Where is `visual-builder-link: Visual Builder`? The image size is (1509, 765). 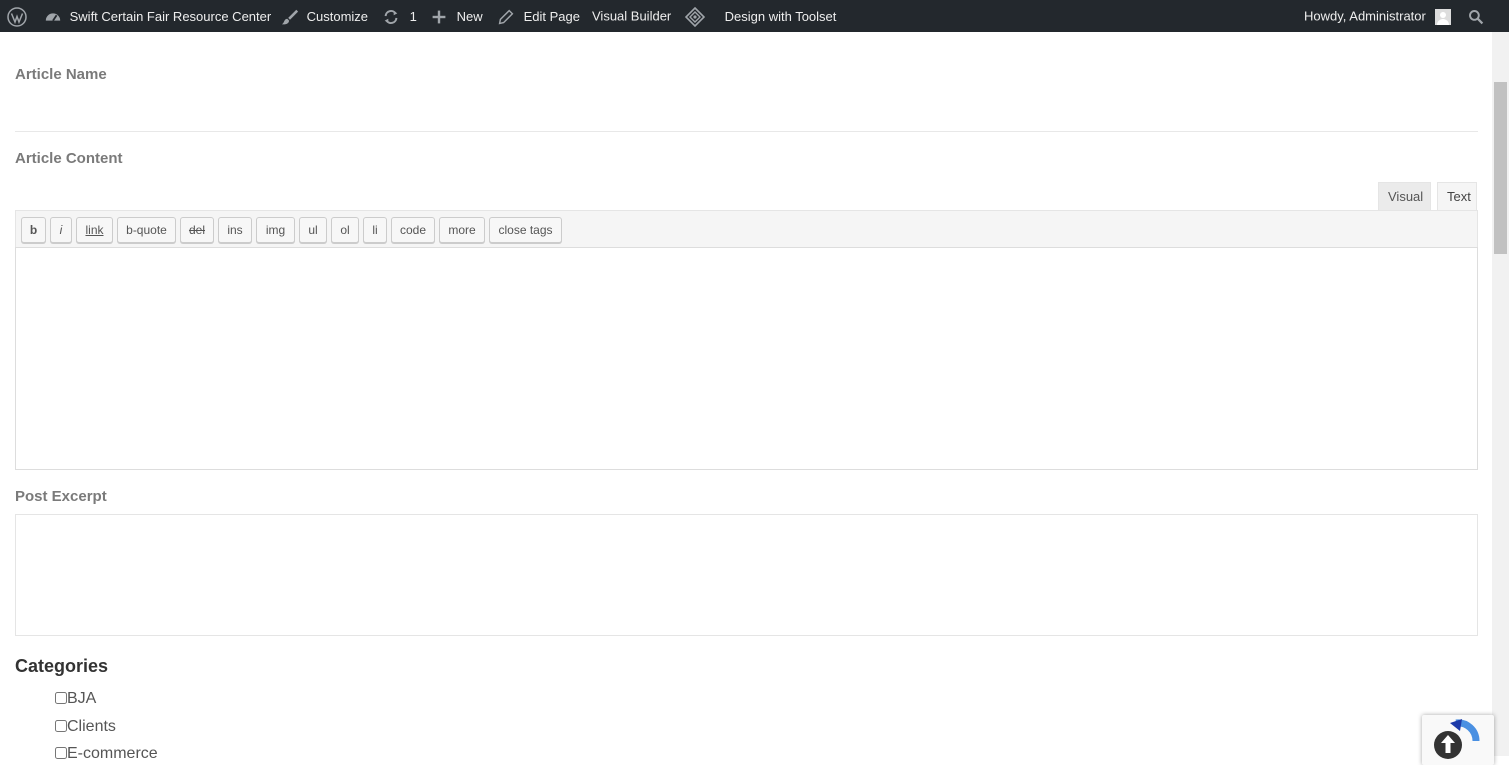 visual-builder-link: Visual Builder is located at coordinates (631, 16).